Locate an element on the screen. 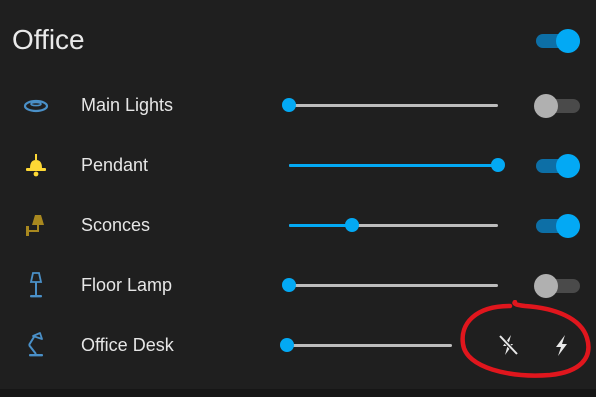 This screenshot has width=596, height=397. entity-label: Floor Lamp is located at coordinates (127, 285).